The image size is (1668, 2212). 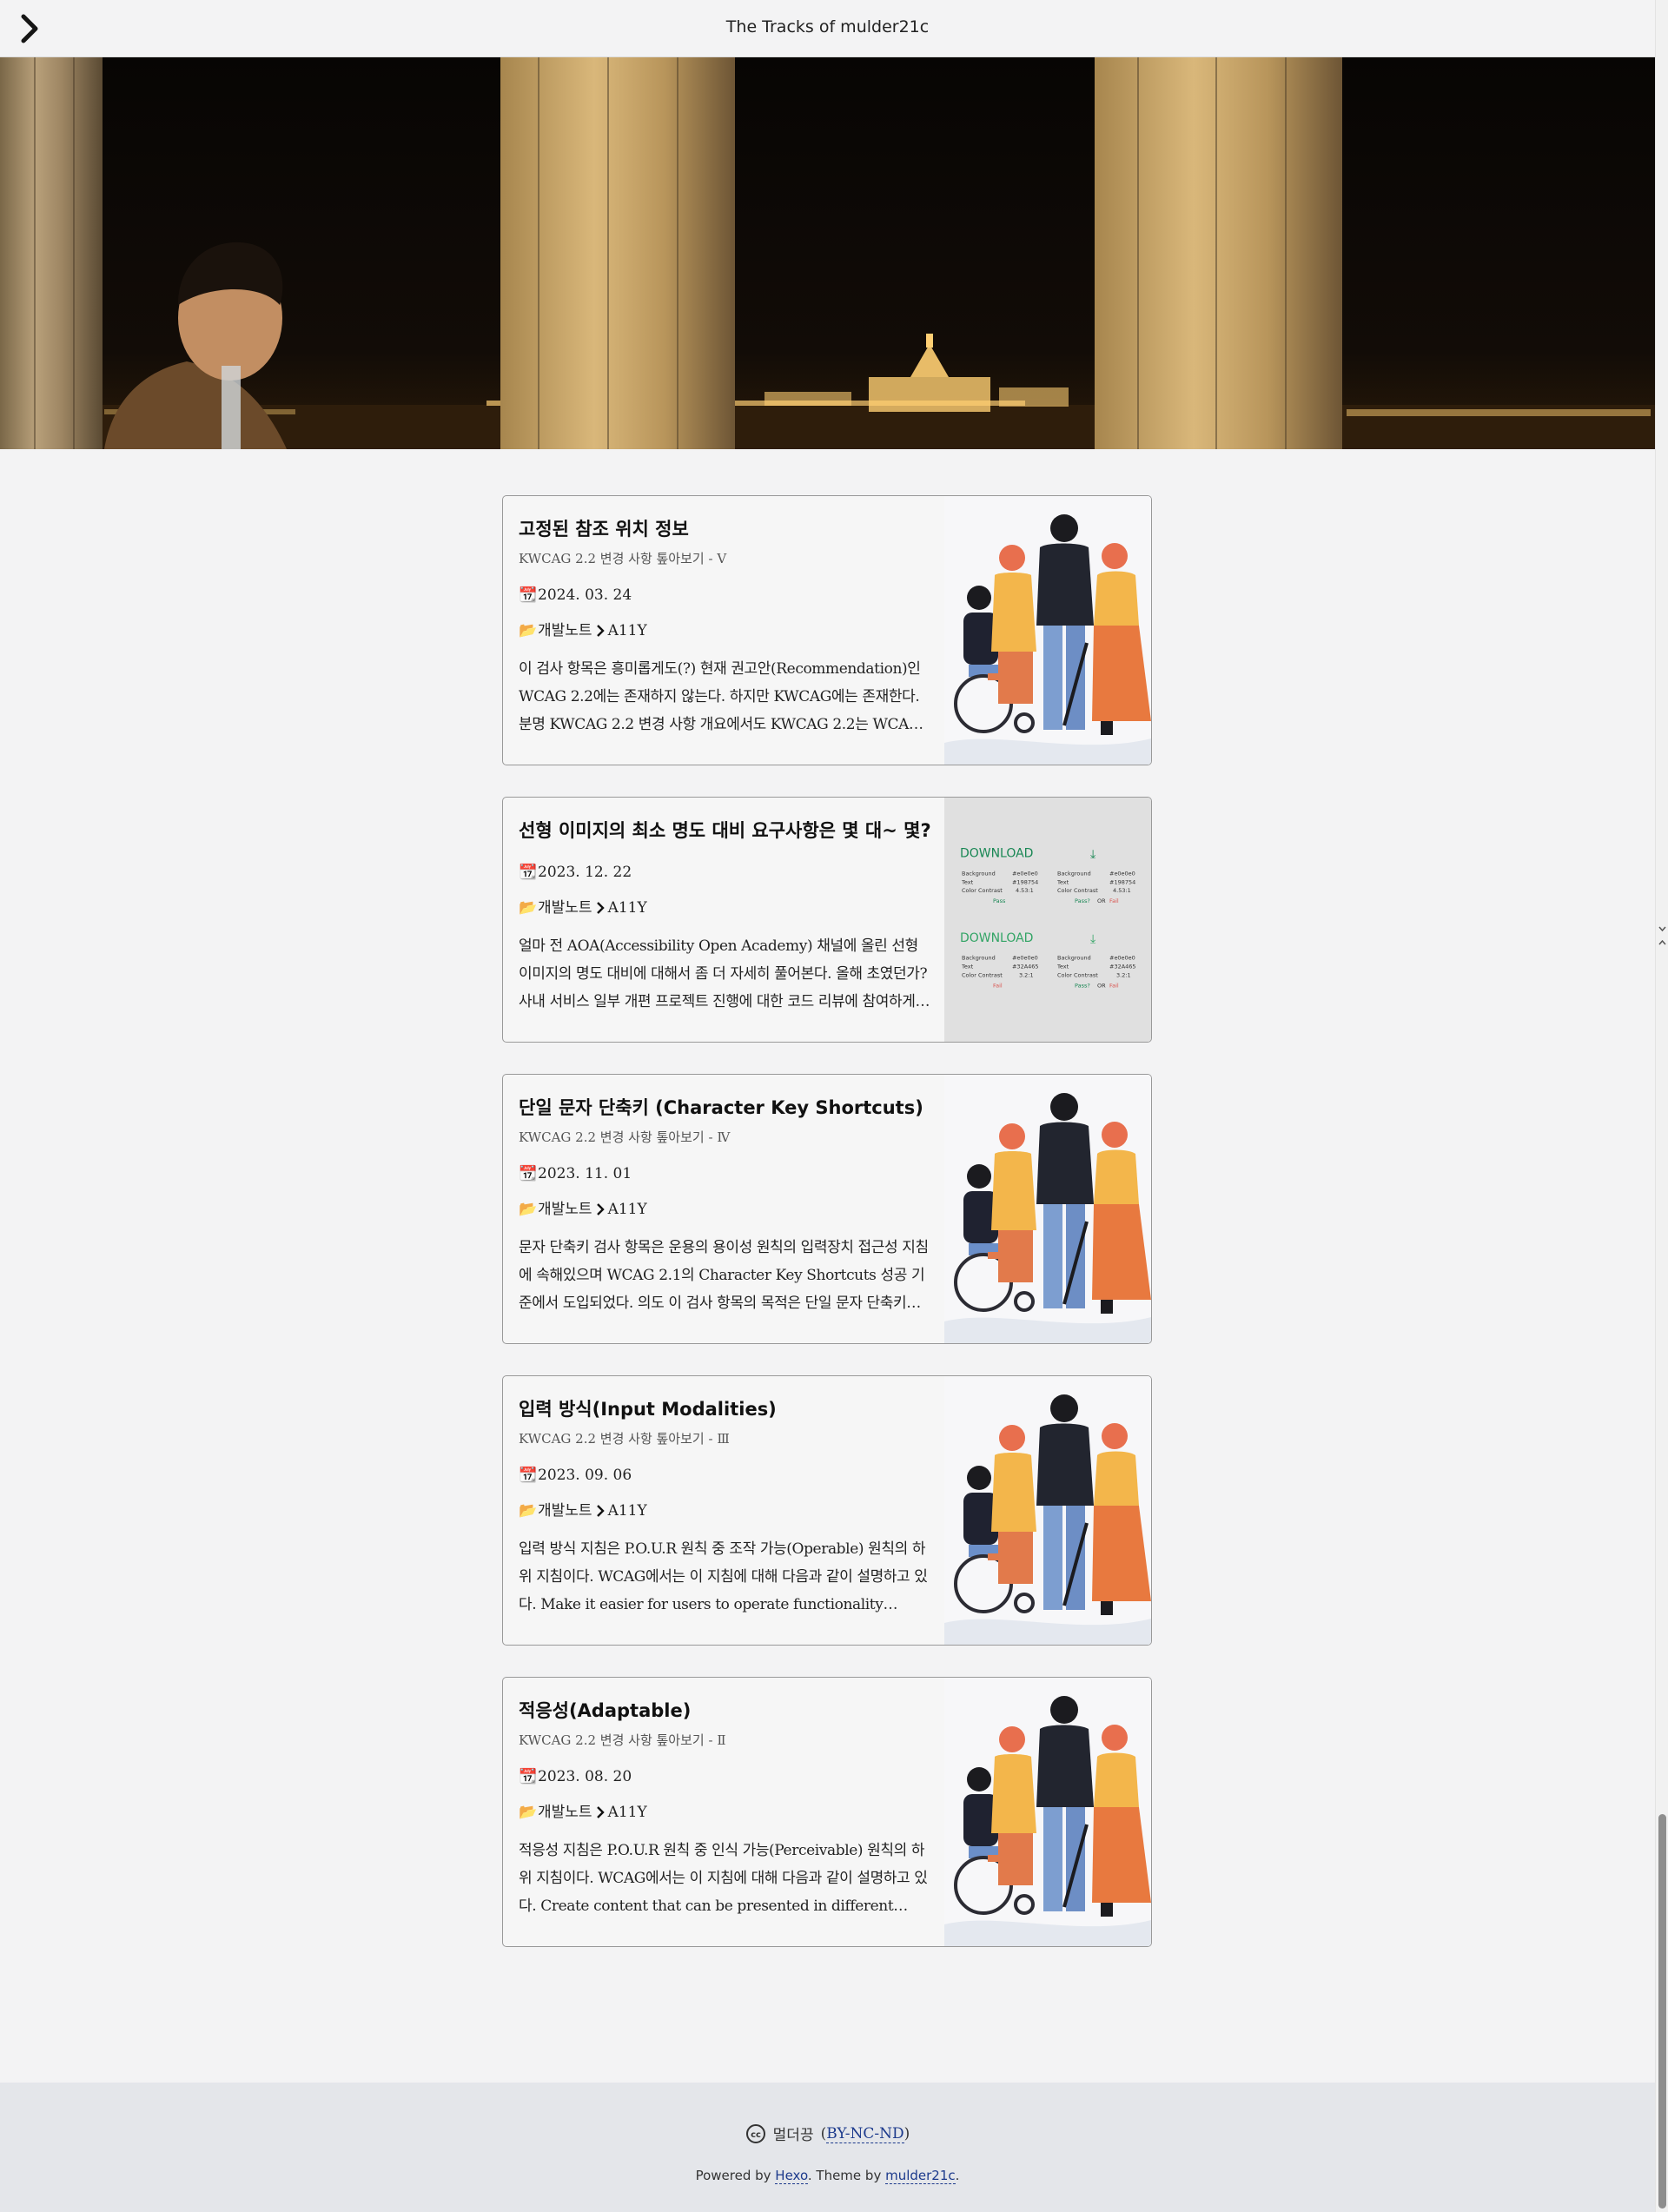 I want to click on chevron-down-icon, so click(x=1662, y=929).